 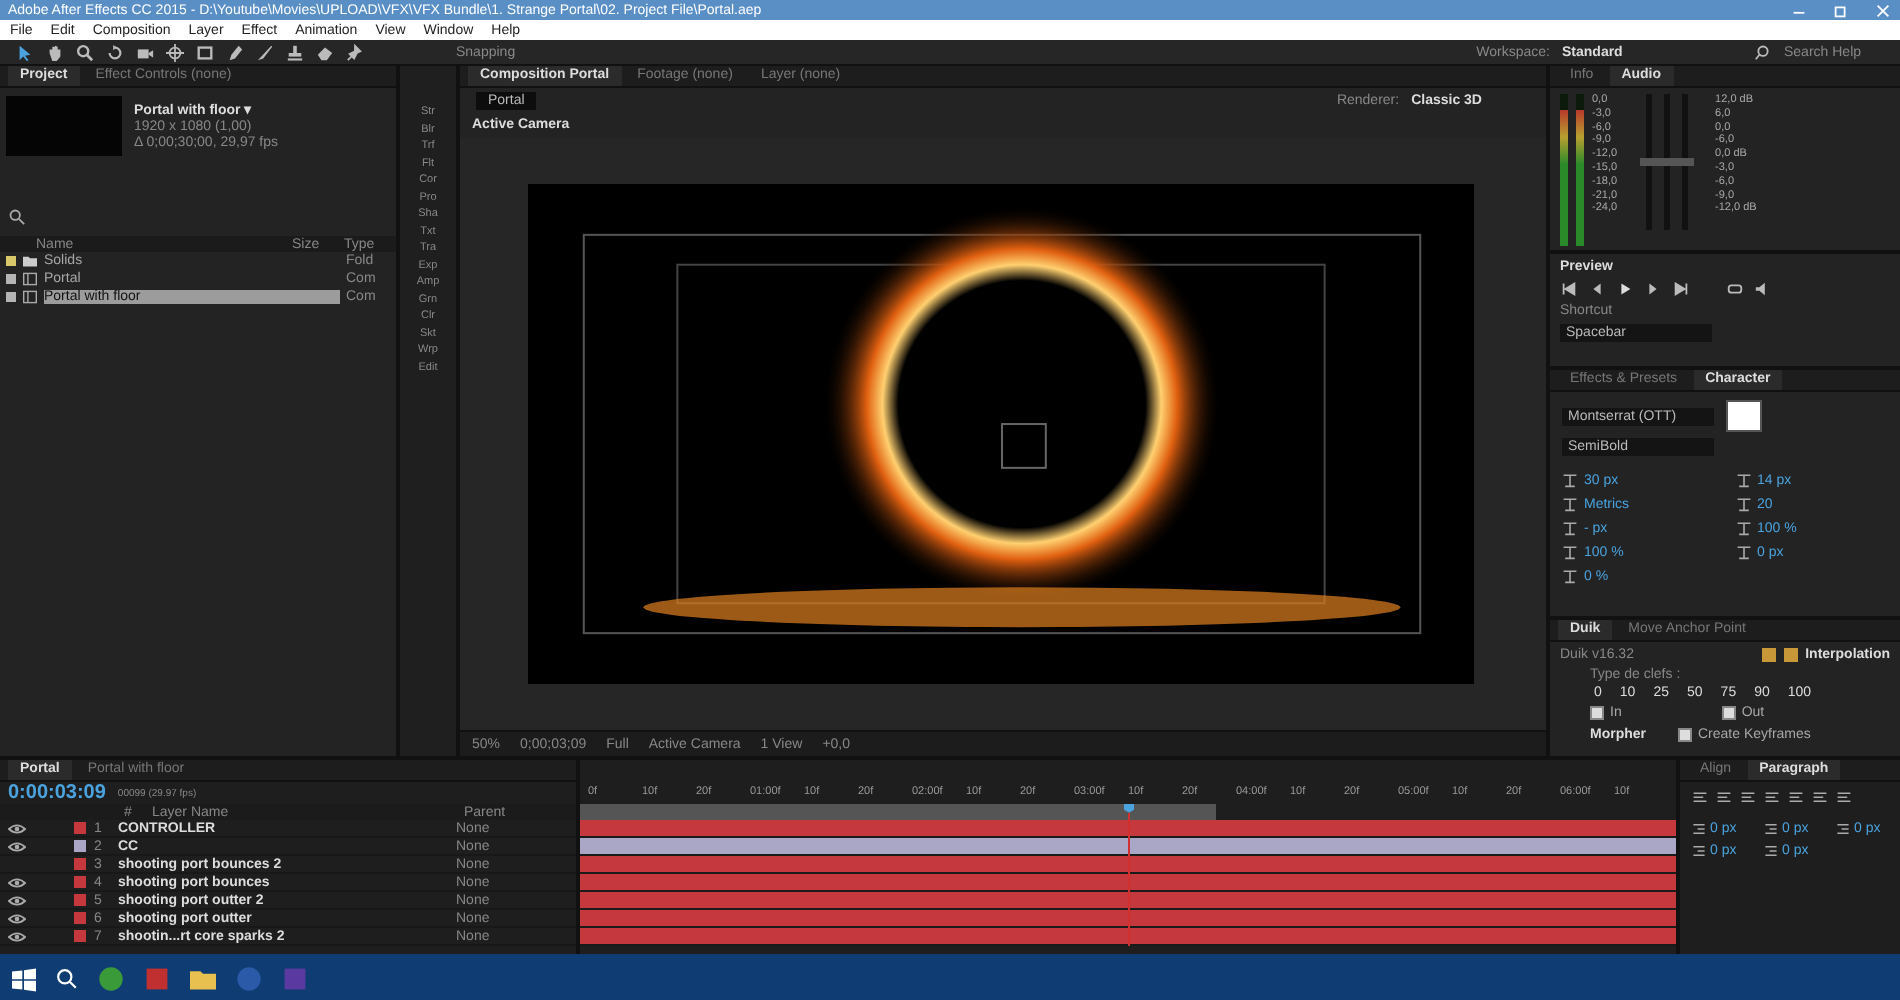 What do you see at coordinates (1625, 289) in the screenshot?
I see `play-icon` at bounding box center [1625, 289].